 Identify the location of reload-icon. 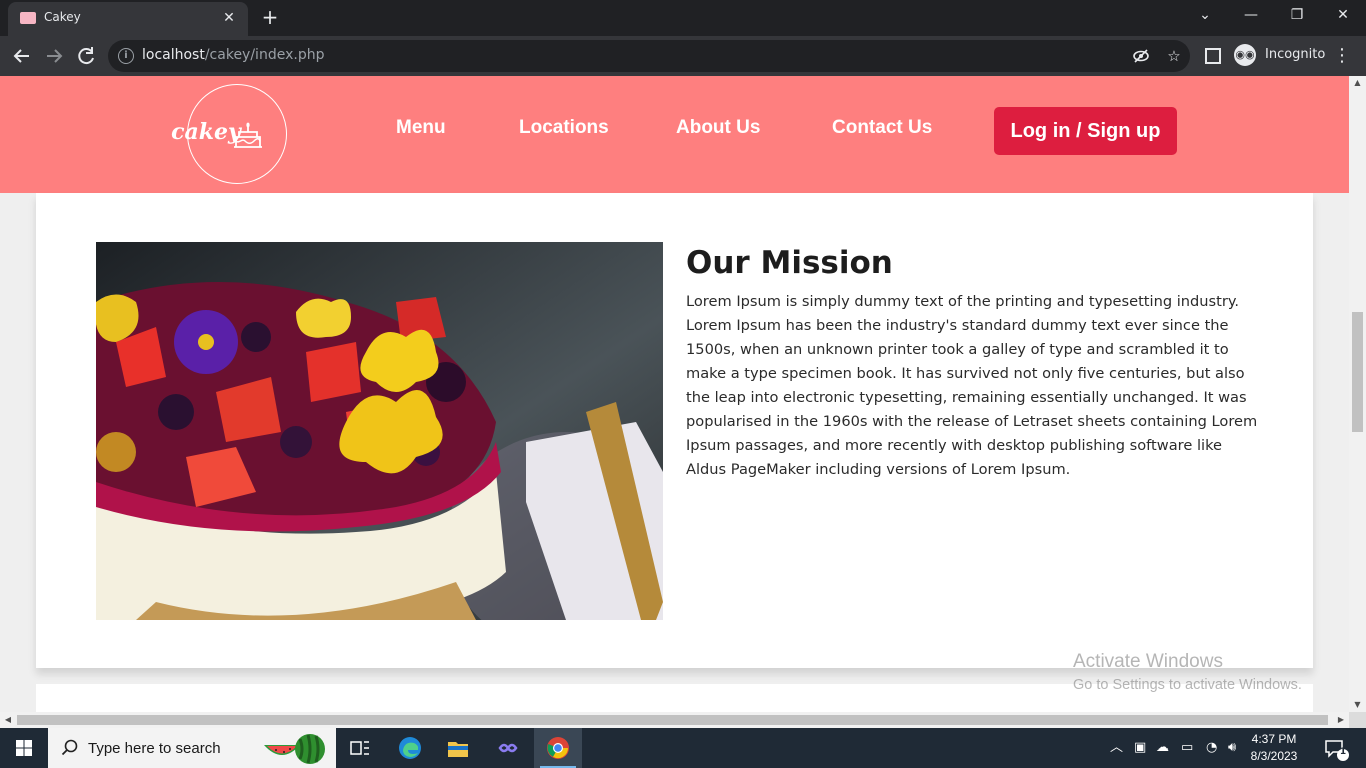
(86, 56).